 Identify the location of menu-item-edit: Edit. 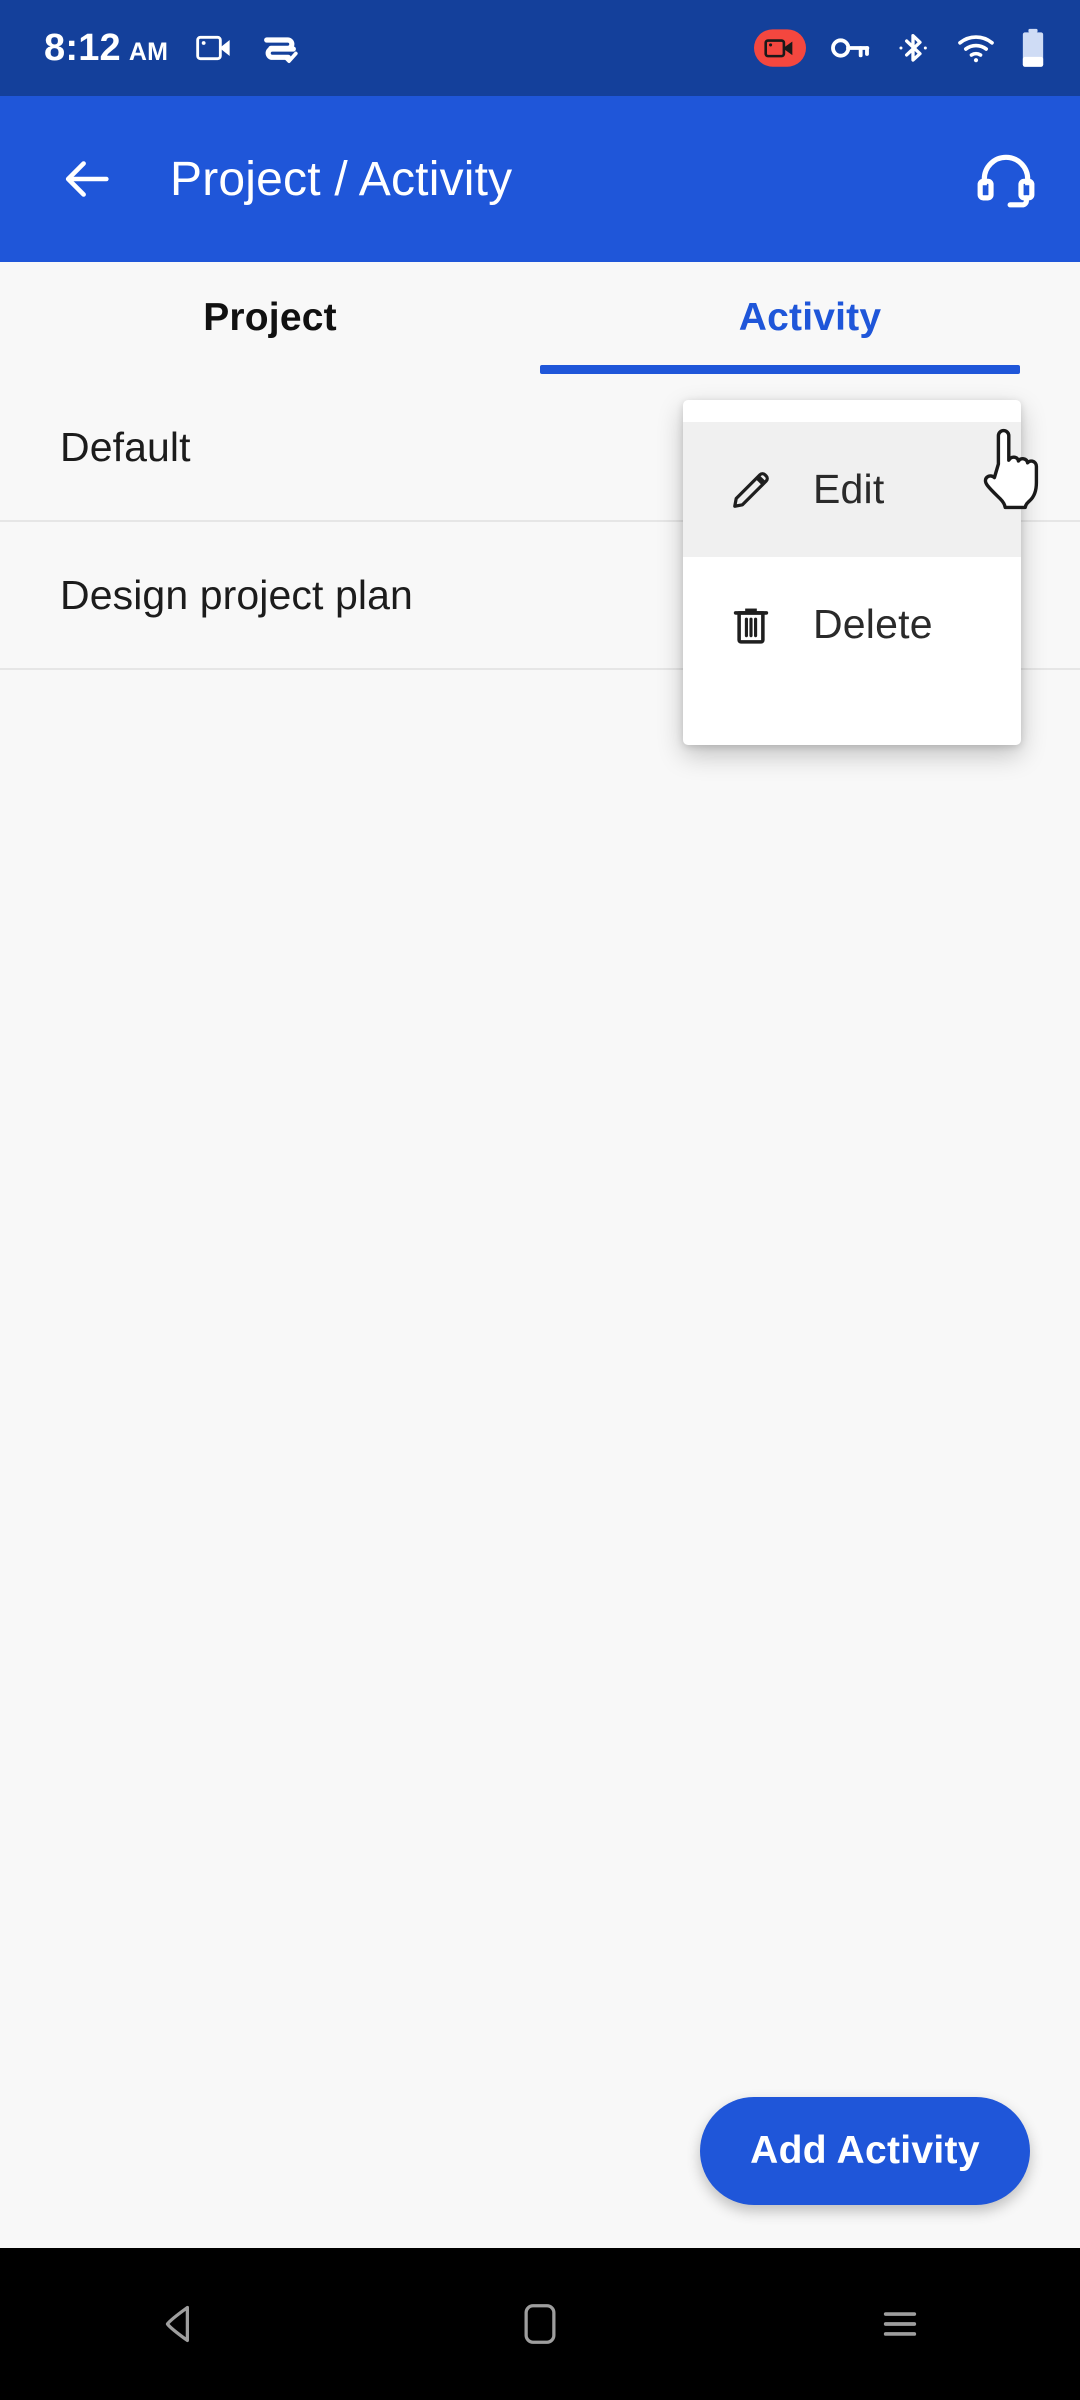
(852, 489).